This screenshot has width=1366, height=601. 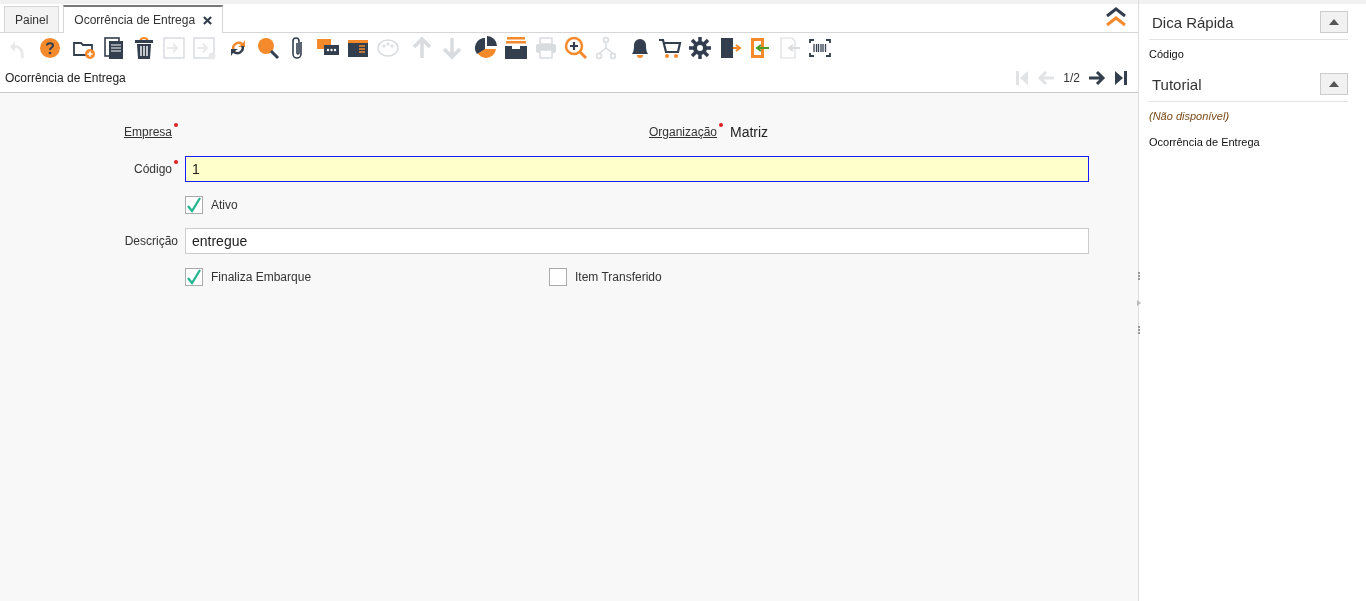 I want to click on zoom-in-icon, so click(x=576, y=48).